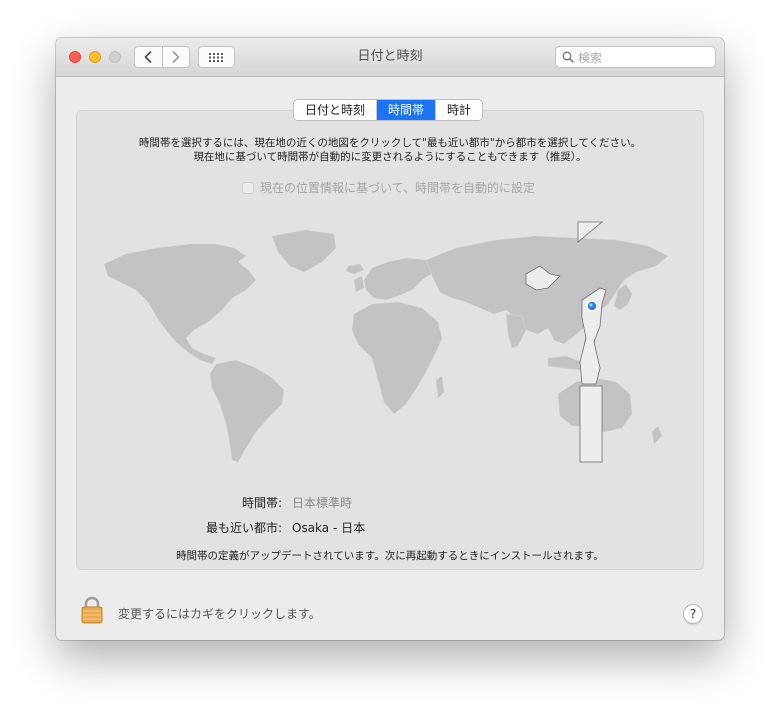  I want to click on africa-landmass, so click(397, 358).